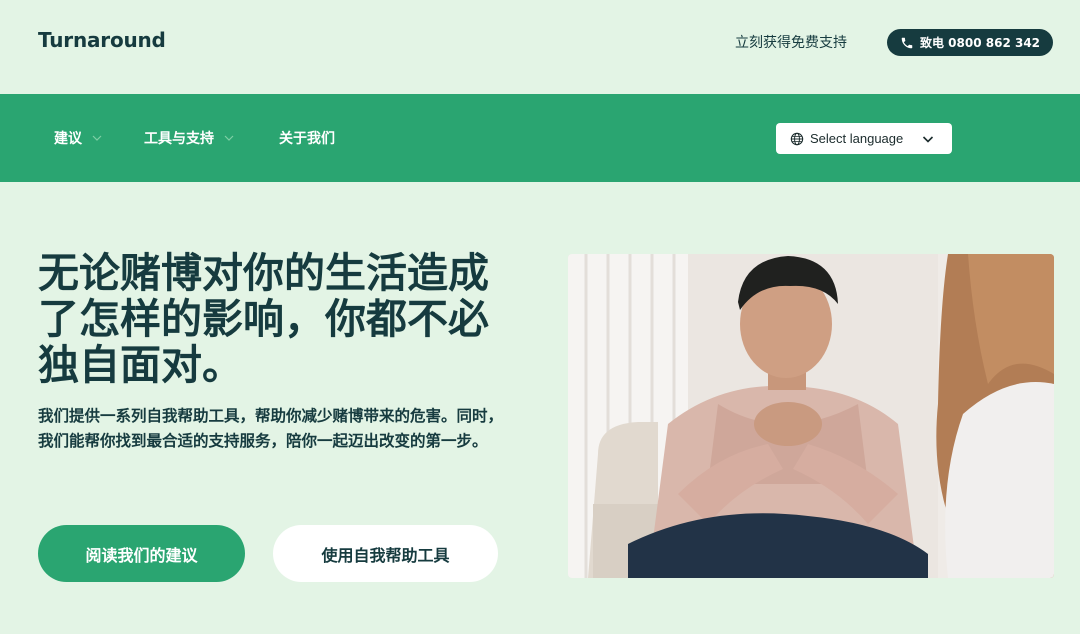 The height and width of the screenshot is (634, 1080). I want to click on nav-item-label: 关于我们, so click(307, 139).